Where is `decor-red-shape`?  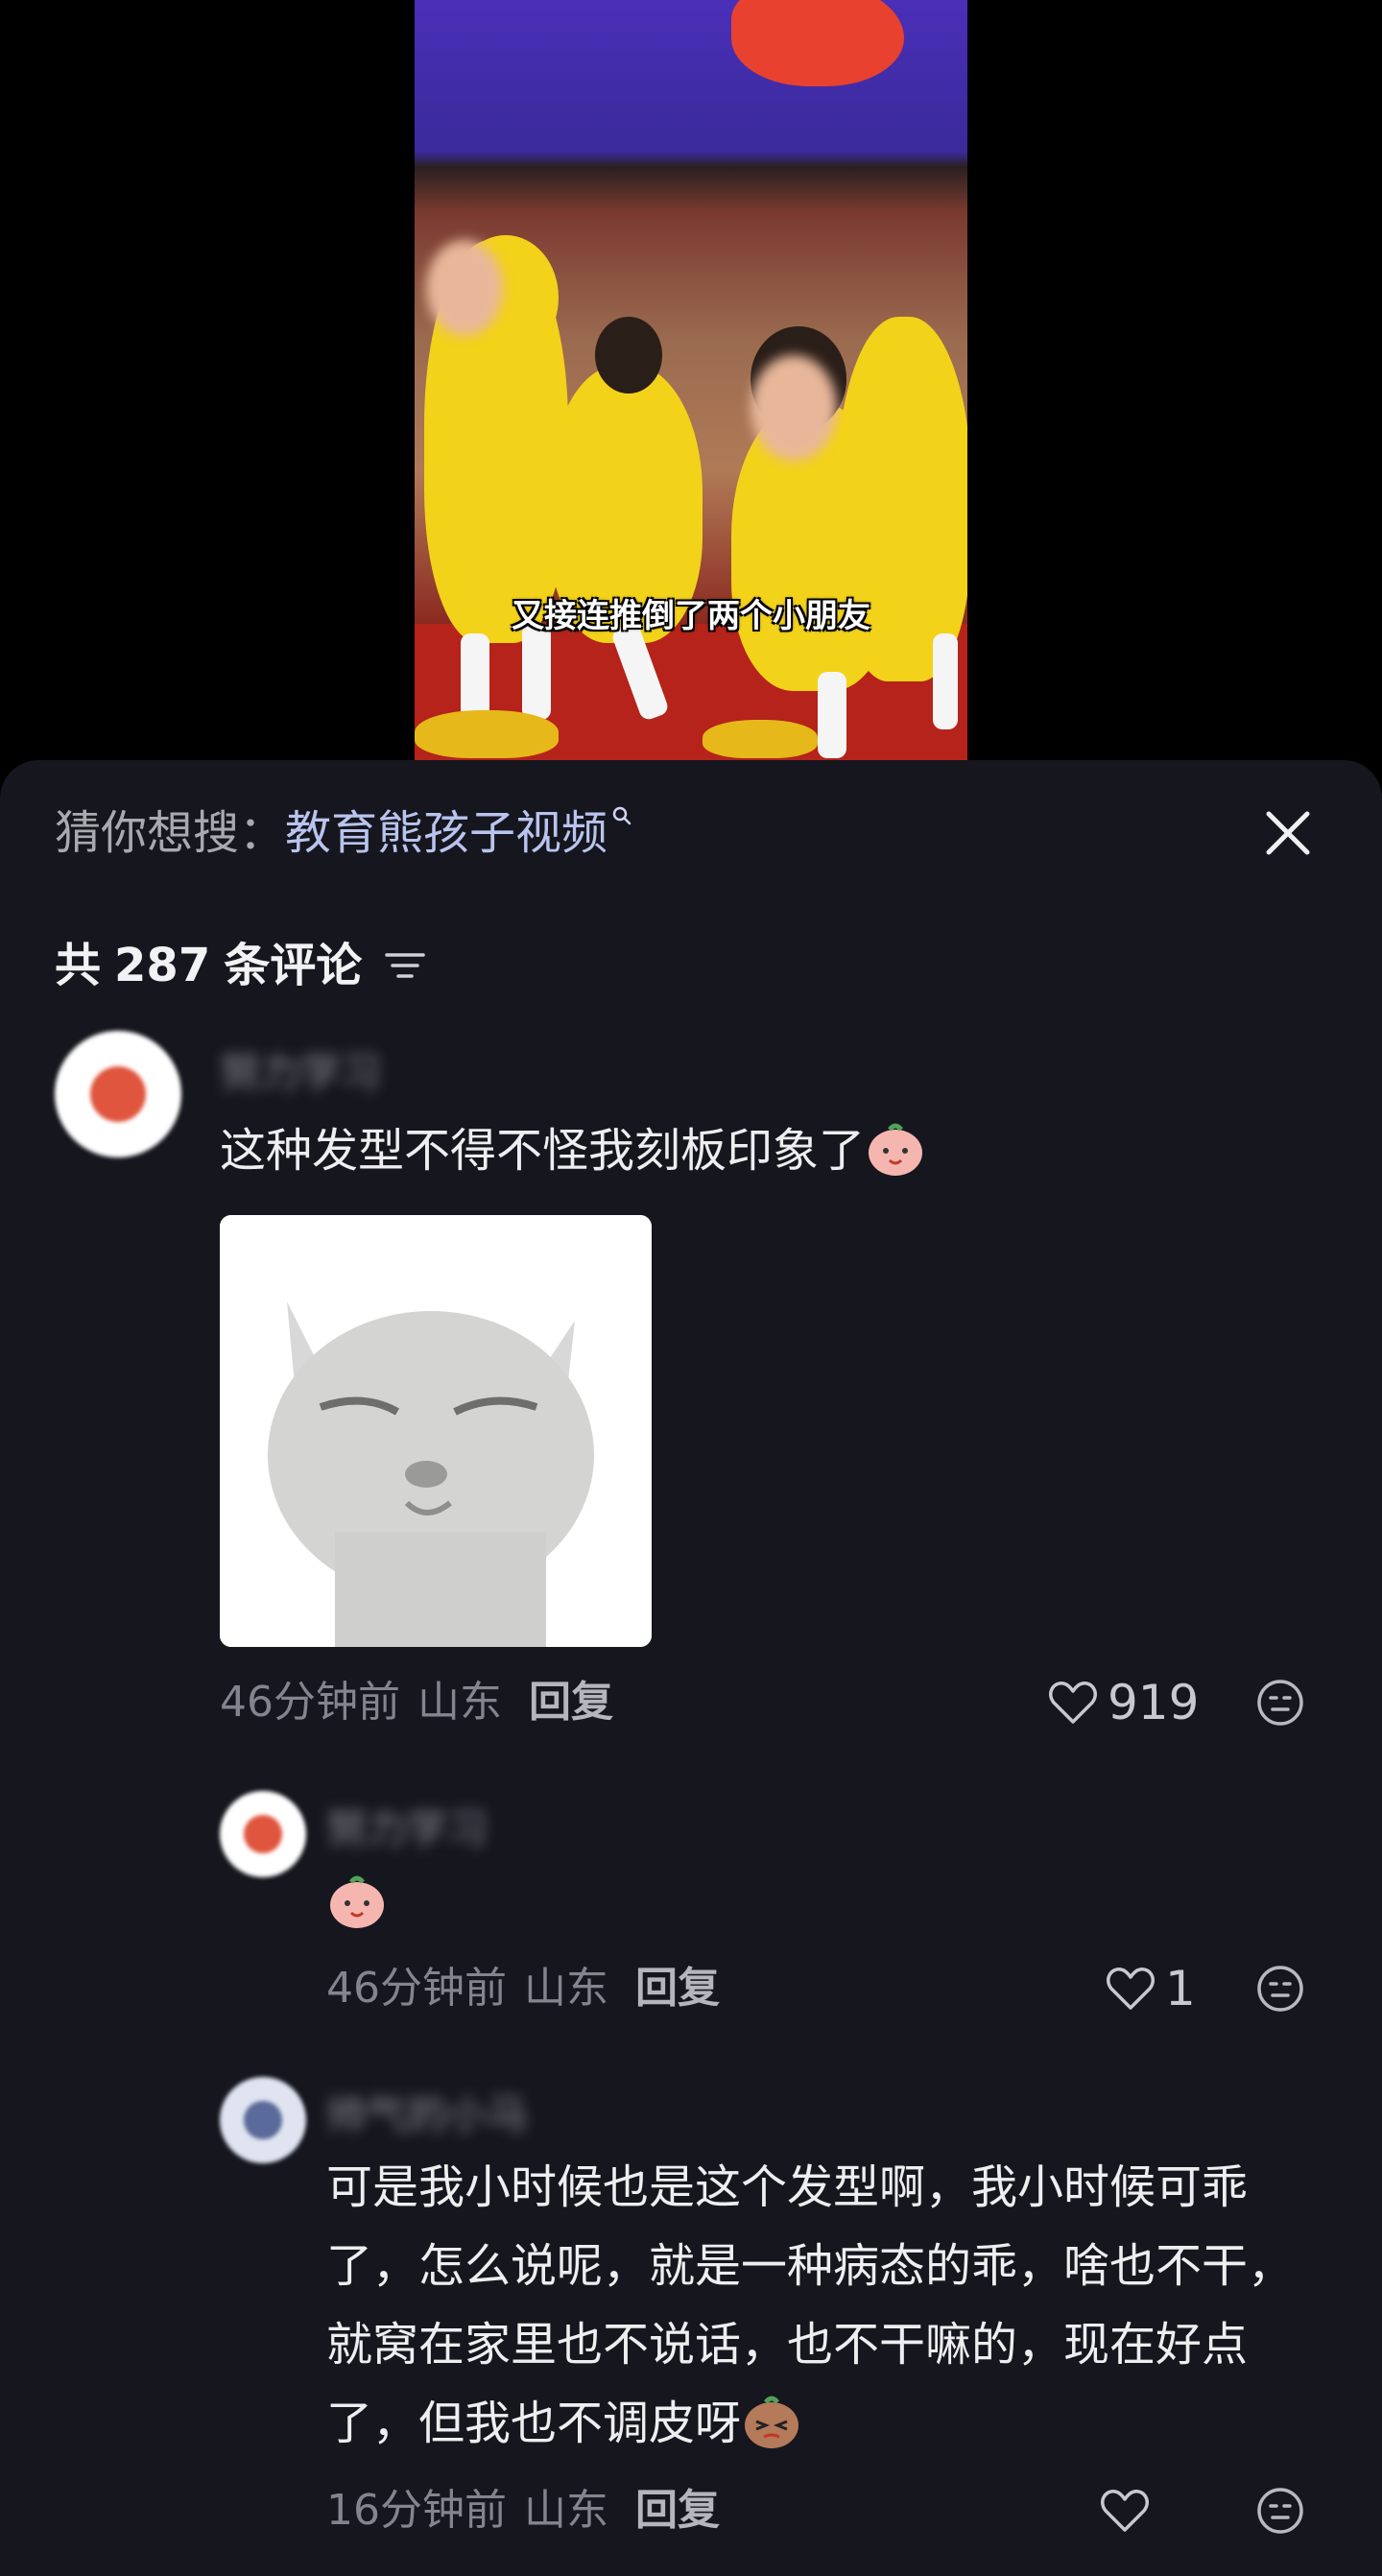 decor-red-shape is located at coordinates (817, 43).